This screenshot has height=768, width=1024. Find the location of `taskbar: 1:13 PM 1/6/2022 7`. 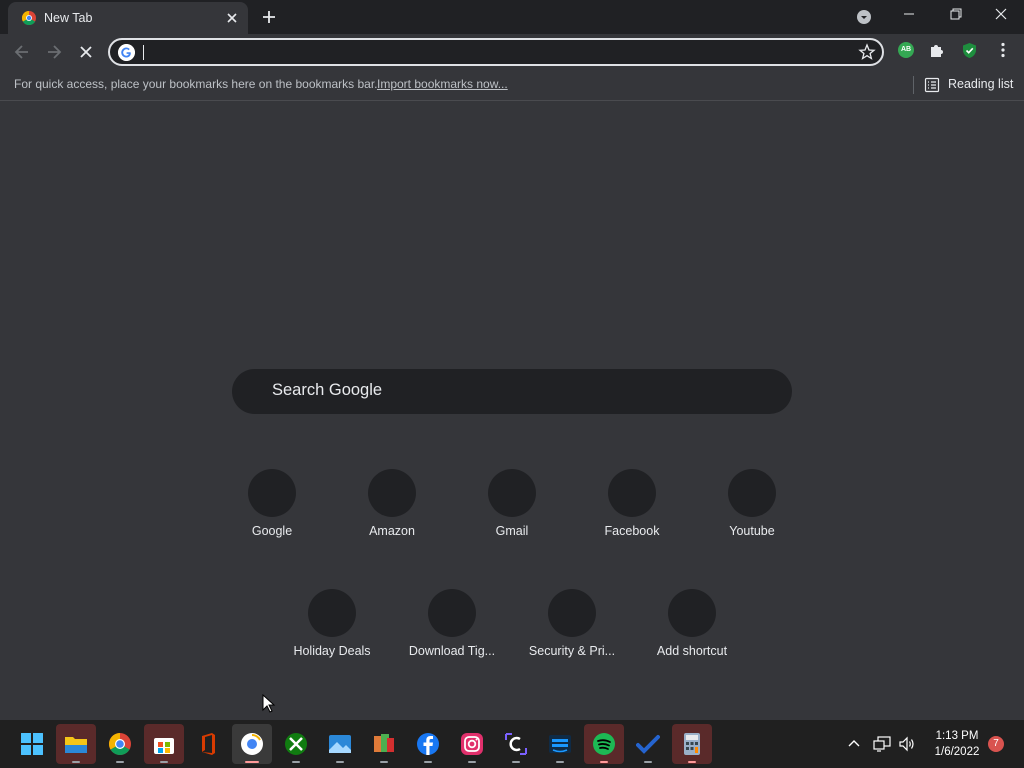

taskbar: 1:13 PM 1/6/2022 7 is located at coordinates (512, 744).